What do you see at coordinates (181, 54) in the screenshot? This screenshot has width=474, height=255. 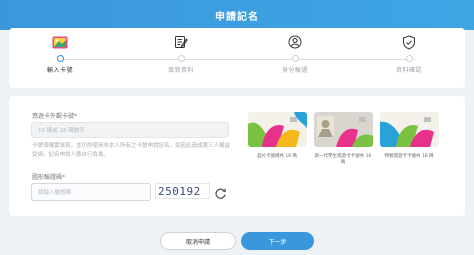 I see `step-fill-data: 填寫資料` at bounding box center [181, 54].